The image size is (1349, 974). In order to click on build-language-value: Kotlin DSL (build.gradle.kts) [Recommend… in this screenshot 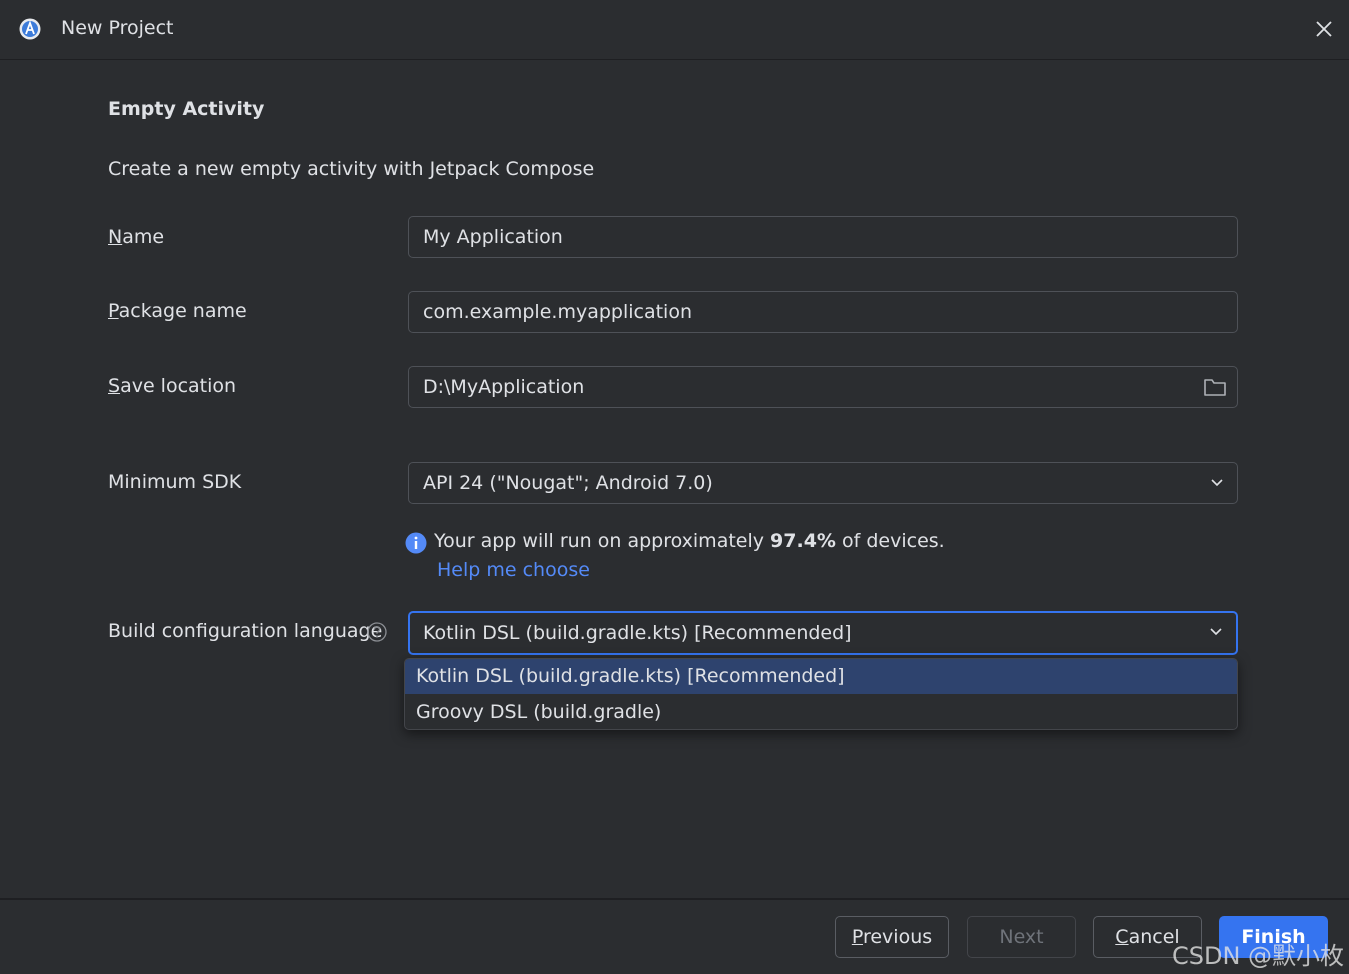, I will do `click(637, 633)`.